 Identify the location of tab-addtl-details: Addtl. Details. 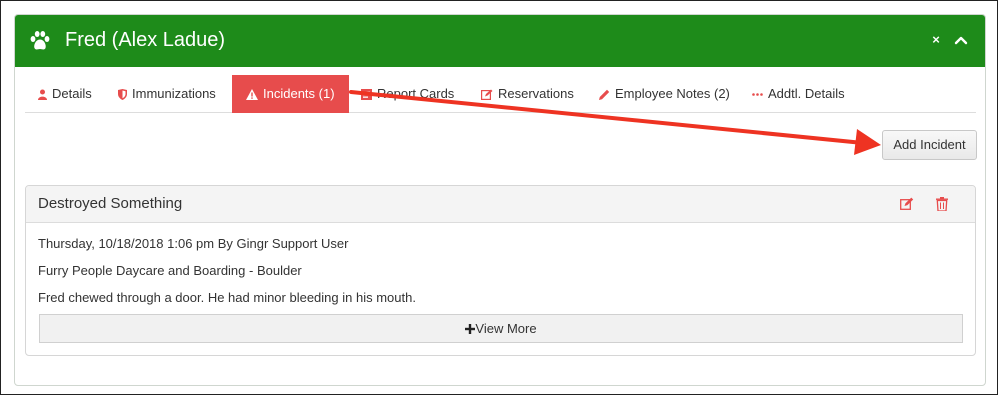
(798, 94).